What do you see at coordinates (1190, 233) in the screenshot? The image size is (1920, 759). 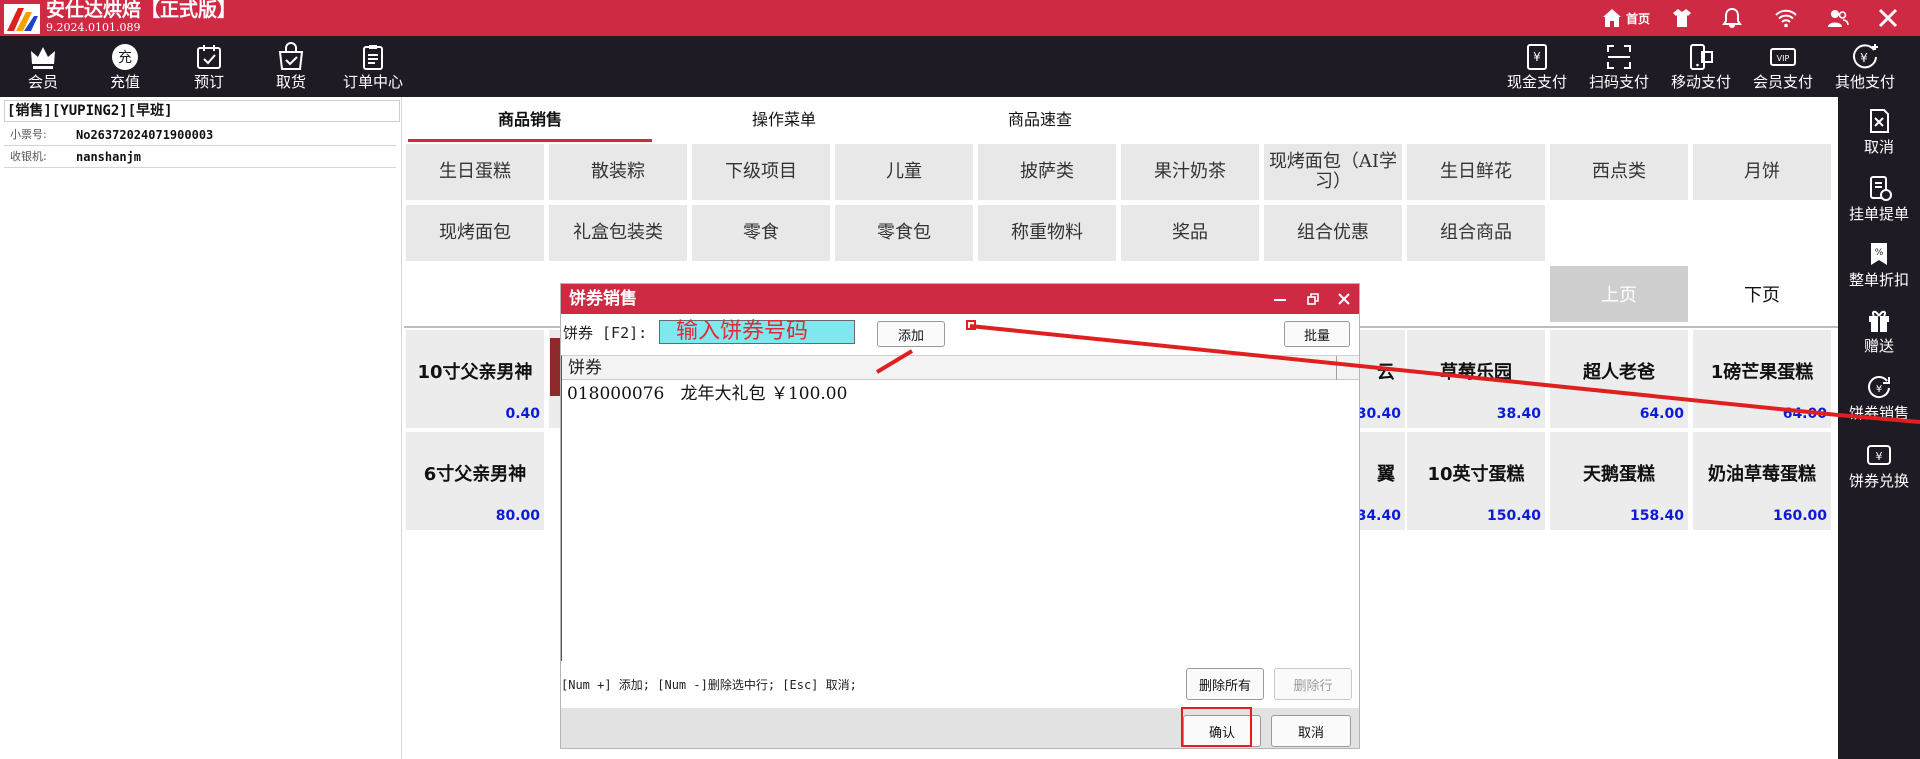 I see `category-prizes: 奖品` at bounding box center [1190, 233].